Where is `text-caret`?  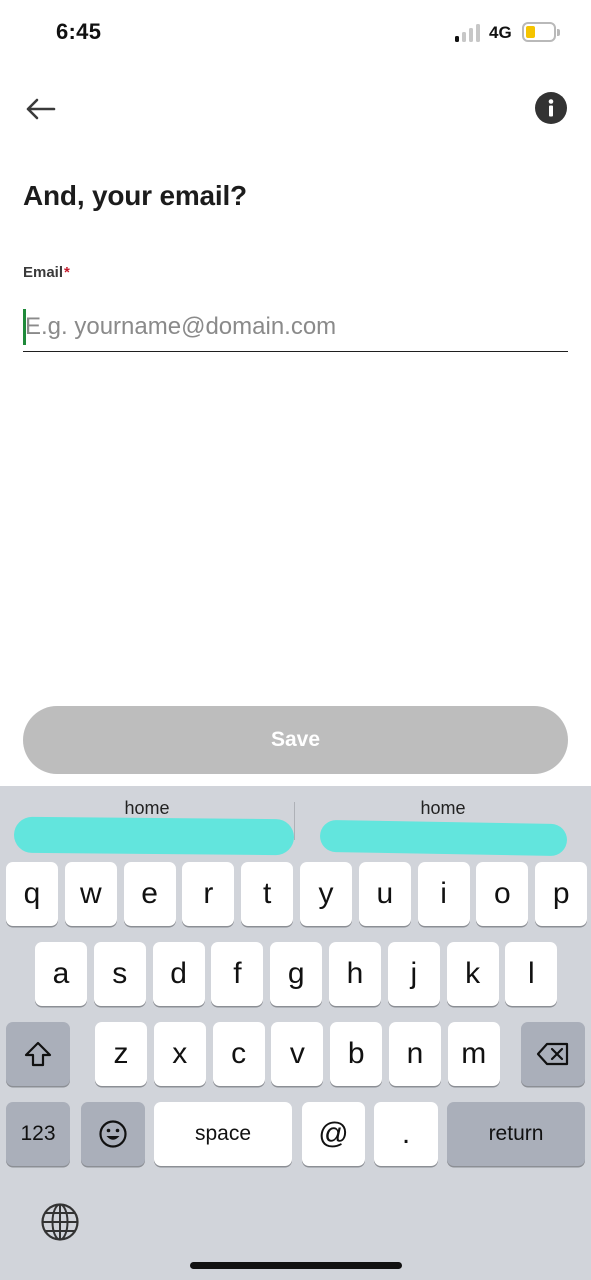 text-caret is located at coordinates (24, 327).